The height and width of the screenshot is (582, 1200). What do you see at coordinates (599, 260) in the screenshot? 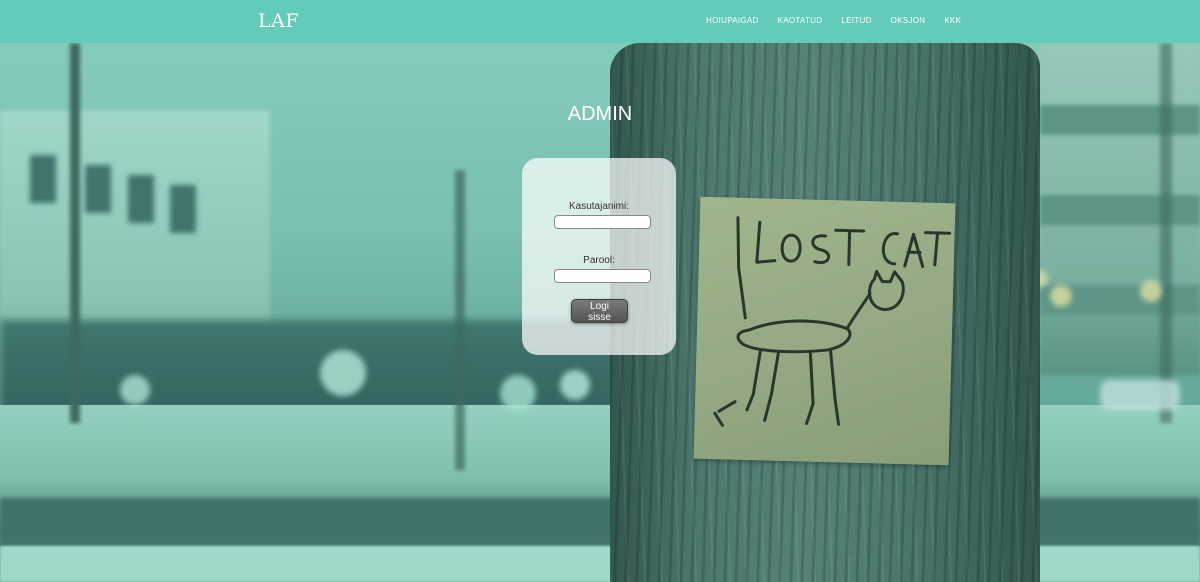
I see `password-label: Parool:` at bounding box center [599, 260].